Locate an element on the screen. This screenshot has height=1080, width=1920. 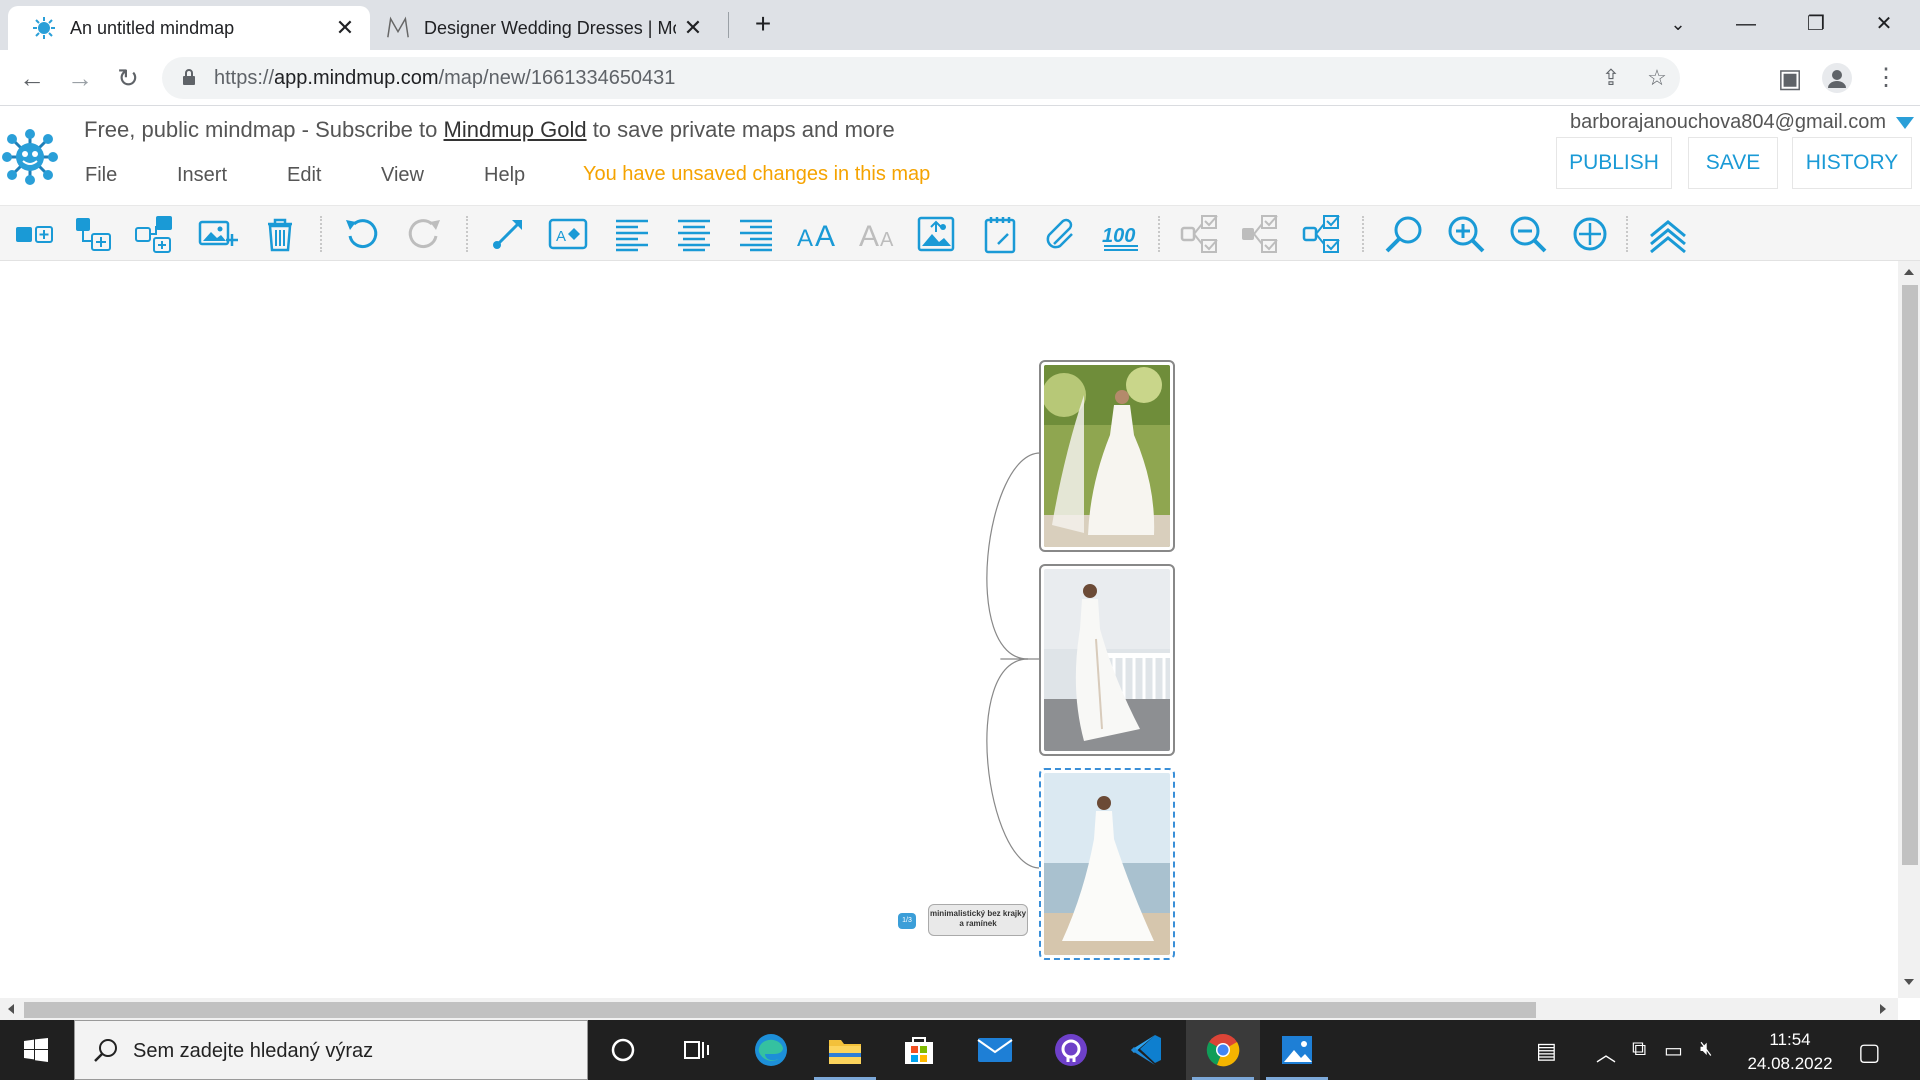
menu-edit: Edit is located at coordinates (304, 175).